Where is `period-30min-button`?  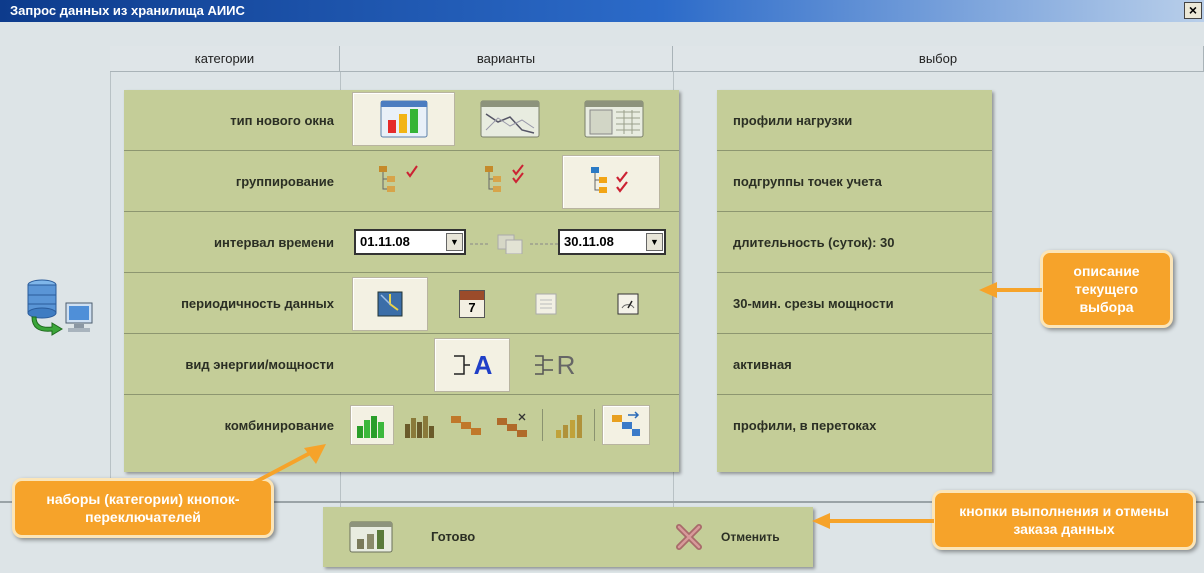
period-30min-button is located at coordinates (390, 304).